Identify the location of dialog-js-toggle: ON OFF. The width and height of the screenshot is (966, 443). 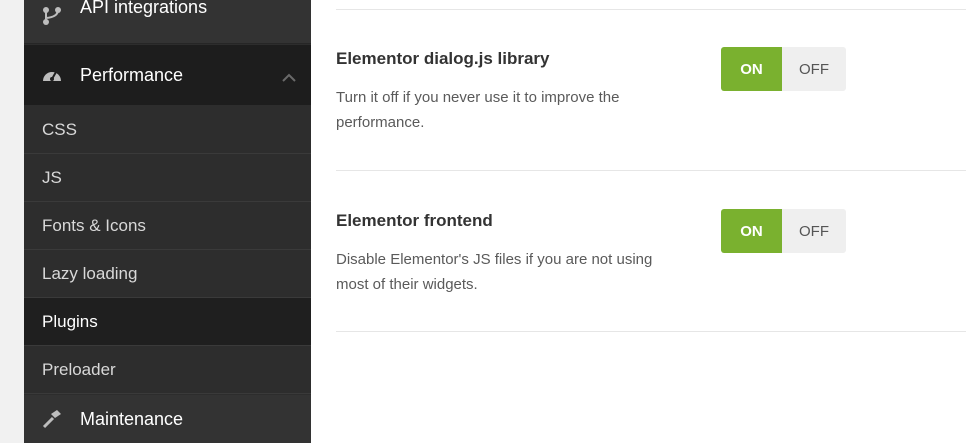
(783, 69).